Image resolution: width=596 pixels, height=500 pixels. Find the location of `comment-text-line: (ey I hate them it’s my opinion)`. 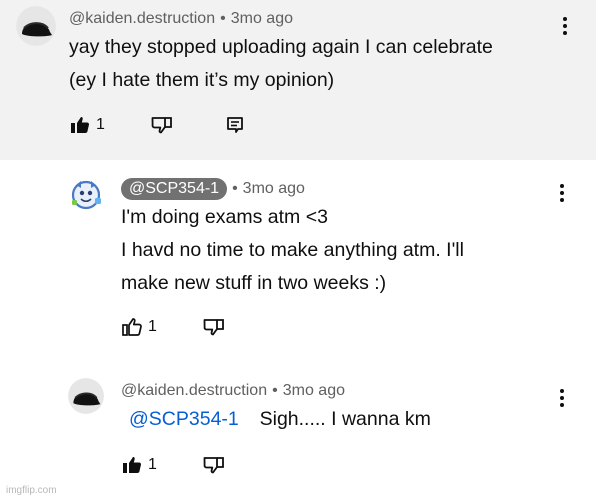

comment-text-line: (ey I hate them it’s my opinion) is located at coordinates (202, 80).